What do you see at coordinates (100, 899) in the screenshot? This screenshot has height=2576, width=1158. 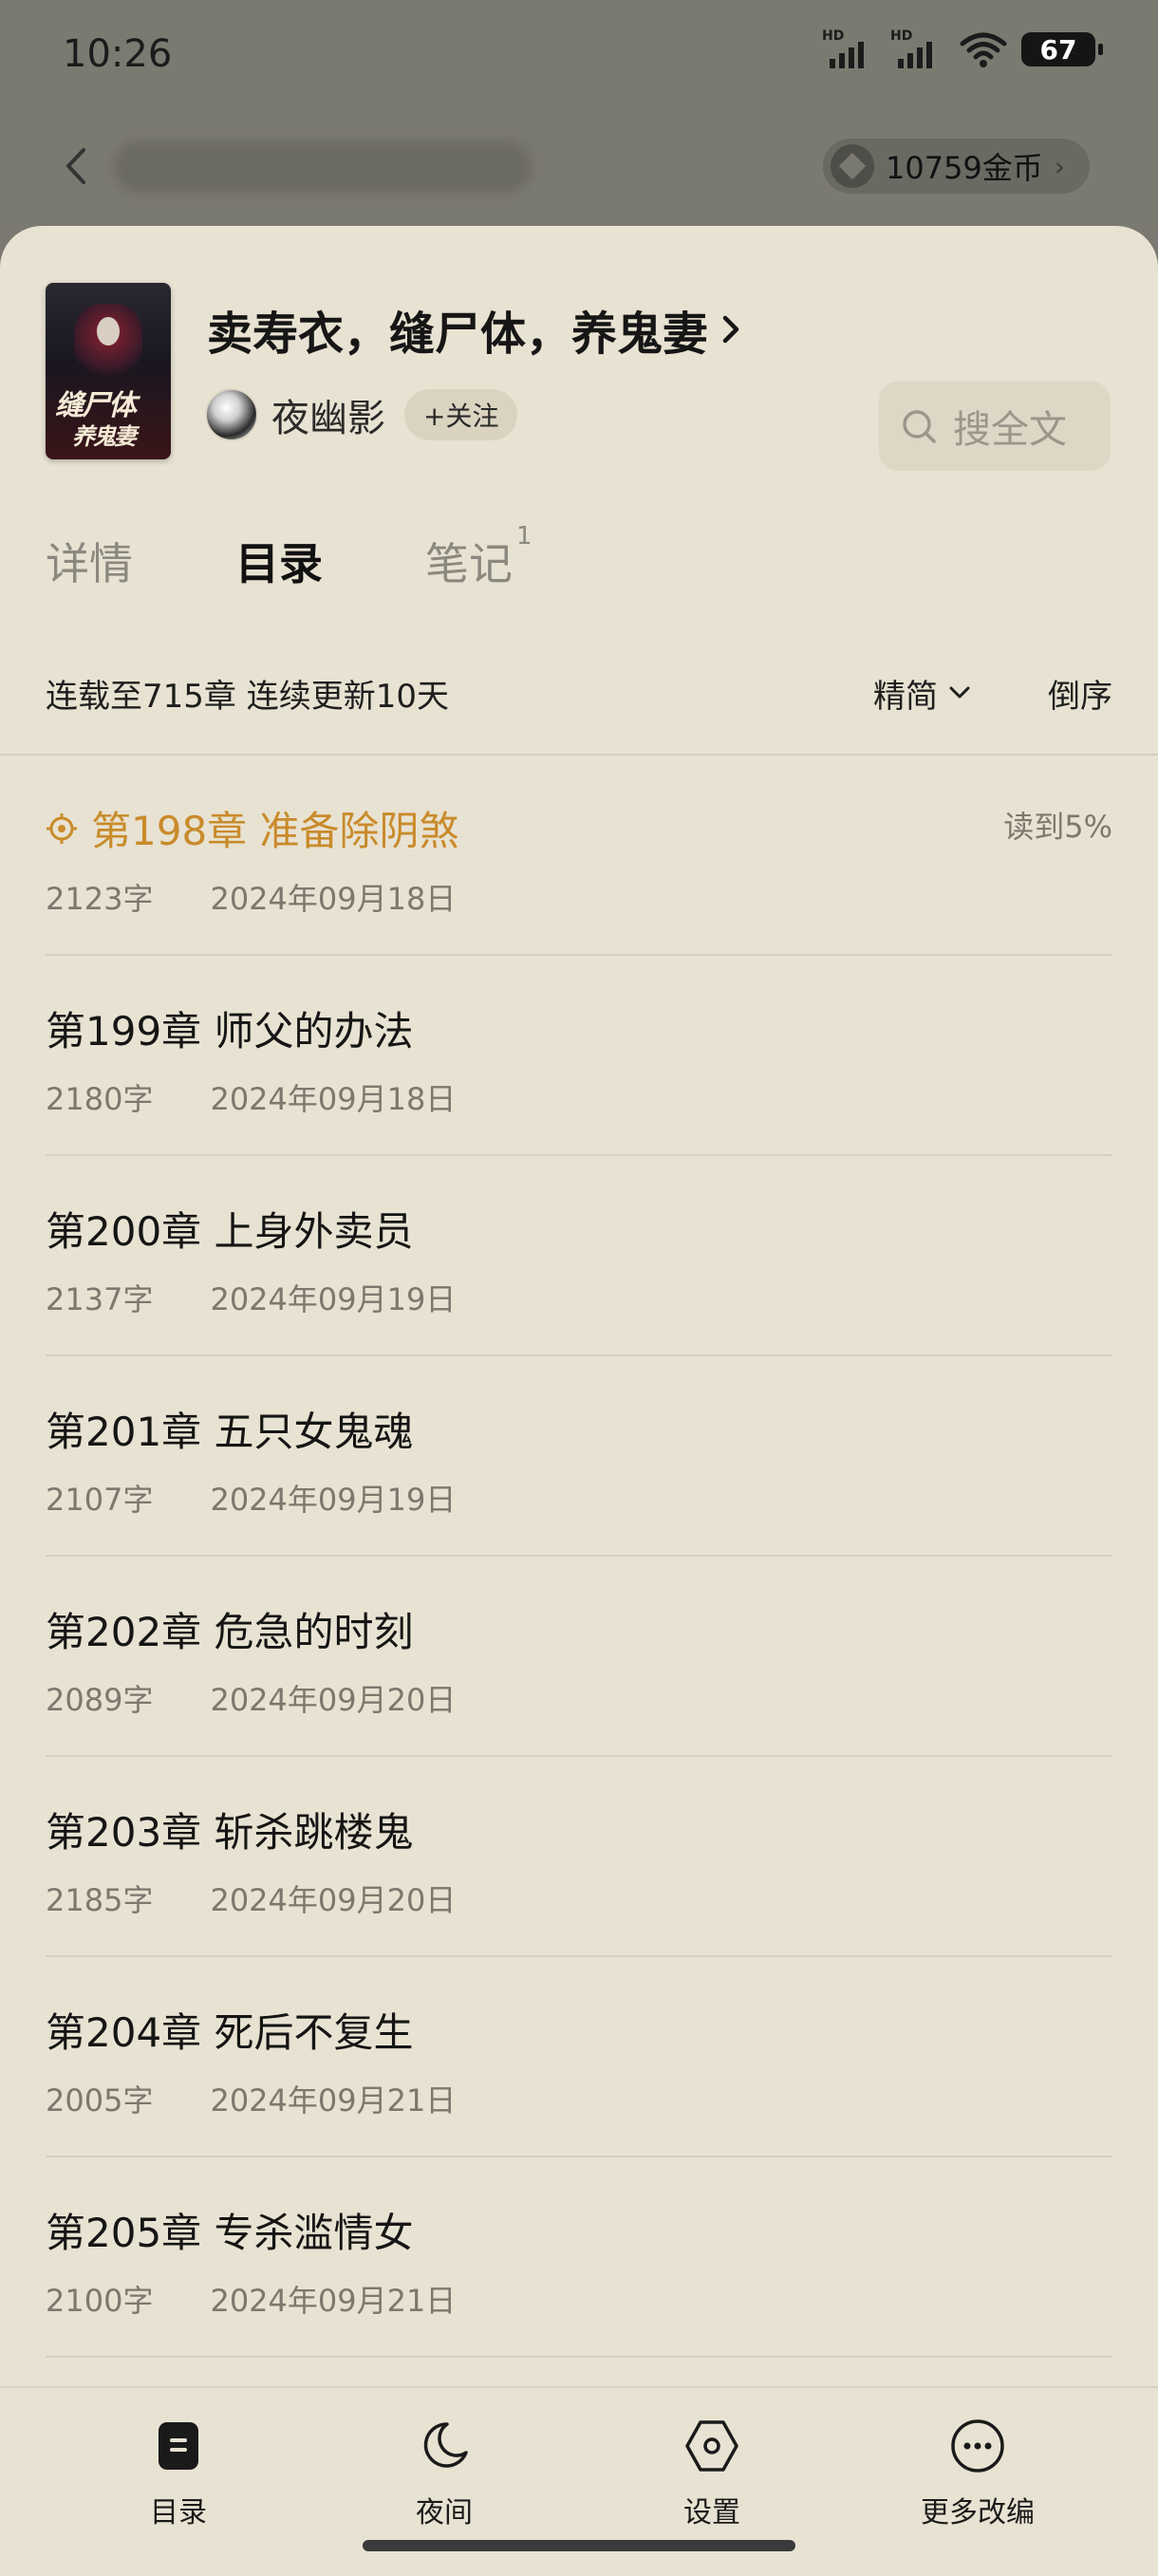 I see `chapter-word-count: 2123字` at bounding box center [100, 899].